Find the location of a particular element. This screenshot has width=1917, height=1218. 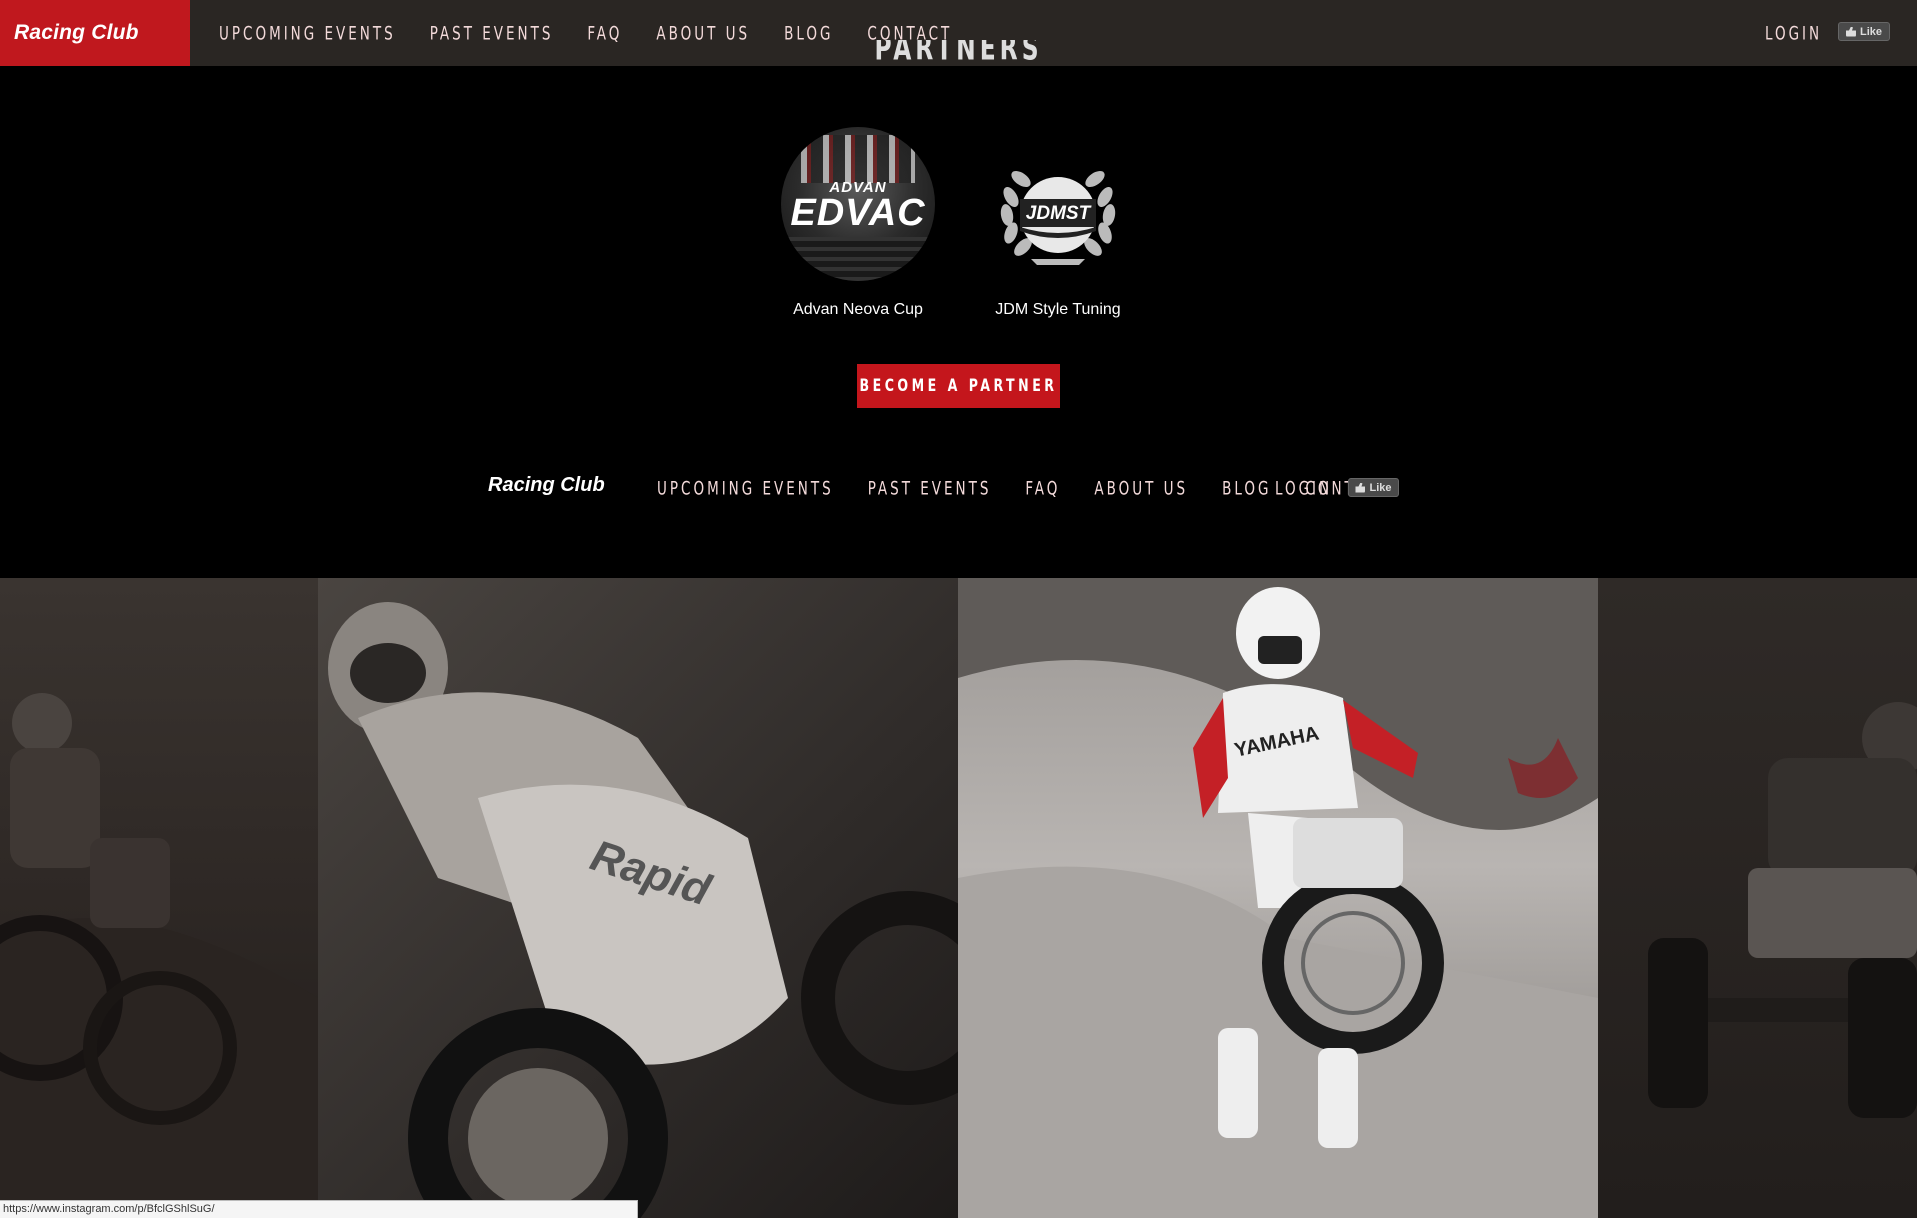

footer-nav-blog: BLOG is located at coordinates (1246, 488).